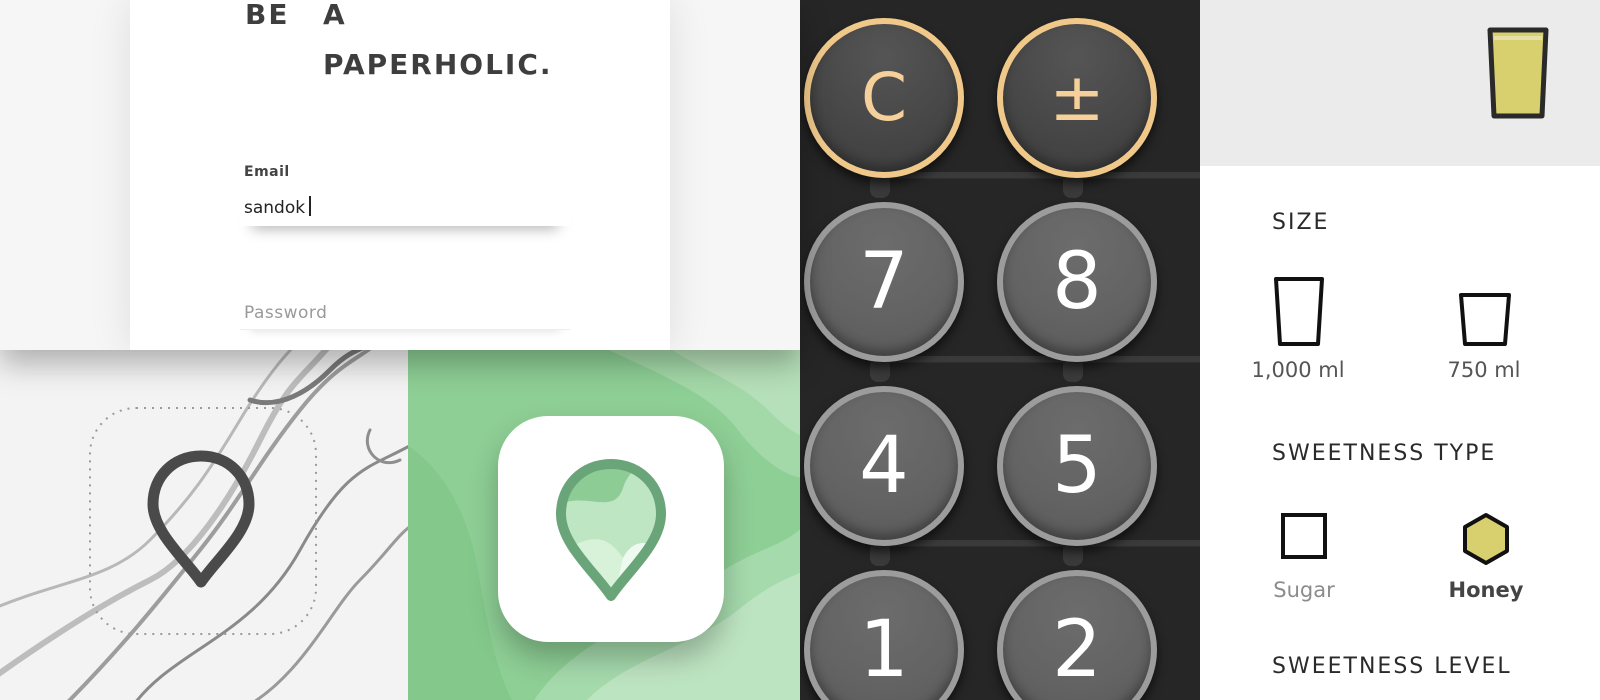 The width and height of the screenshot is (1600, 700). Describe the element at coordinates (1301, 222) in the screenshot. I see `size-section-title: SIZE` at that location.